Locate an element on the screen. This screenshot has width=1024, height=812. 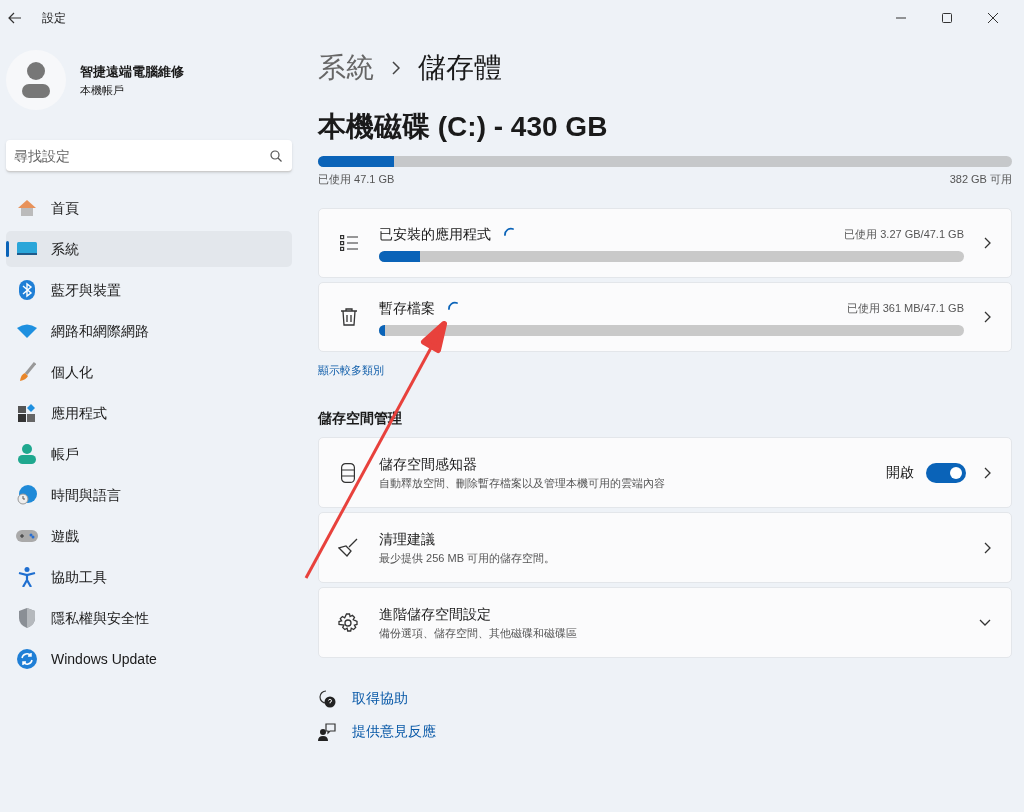
setting-description: 最少提供 256 MB 可用的儲存空間。 is located at coordinates (468, 558).